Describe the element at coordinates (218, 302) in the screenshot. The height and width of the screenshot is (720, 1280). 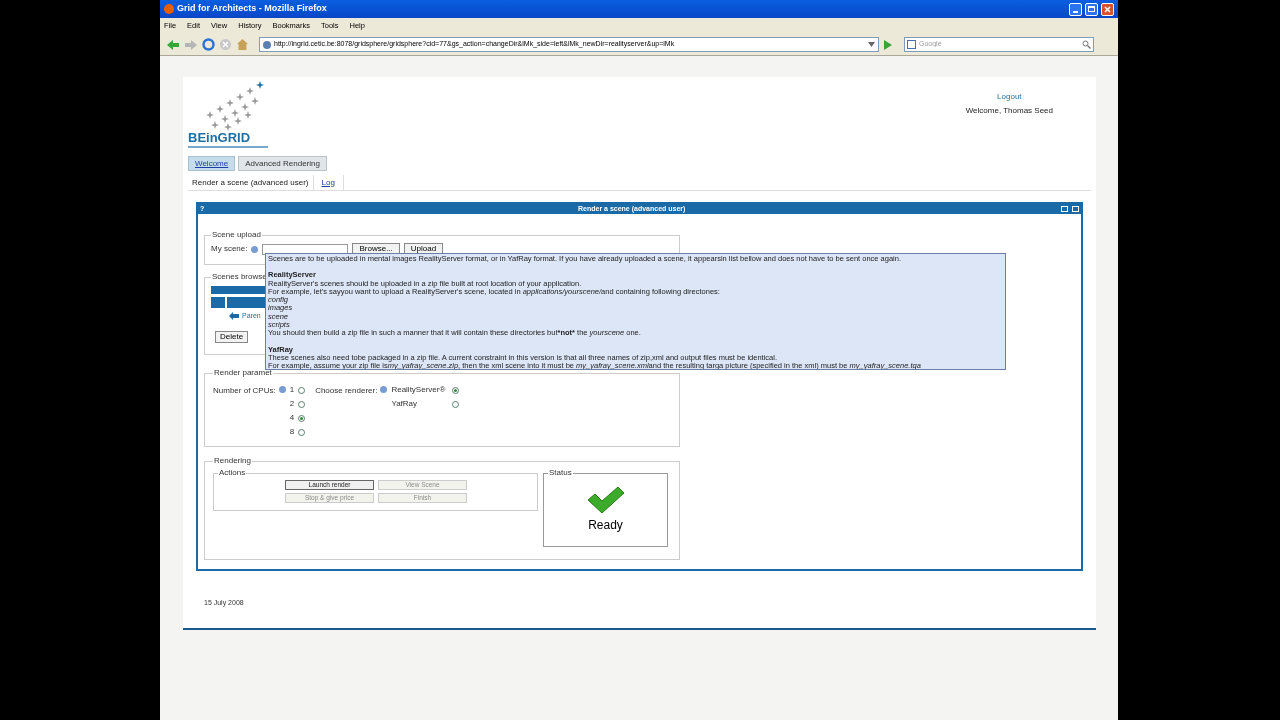
I see `table-cell` at that location.